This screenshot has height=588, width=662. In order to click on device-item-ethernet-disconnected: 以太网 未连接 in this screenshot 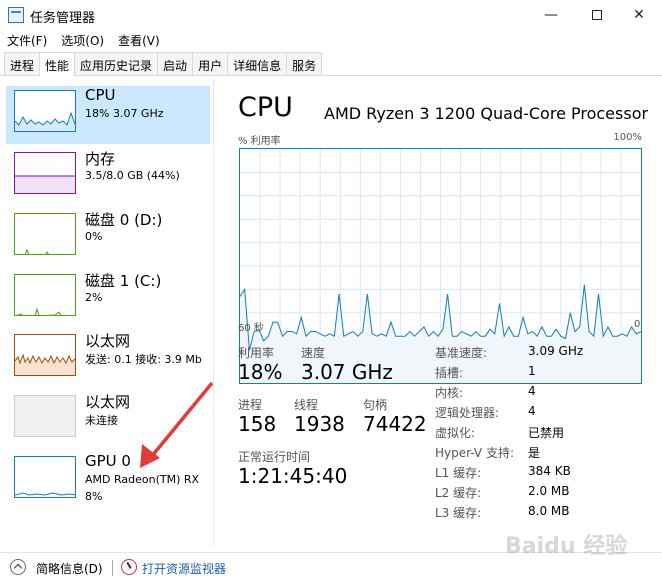, I will do `click(108, 420)`.